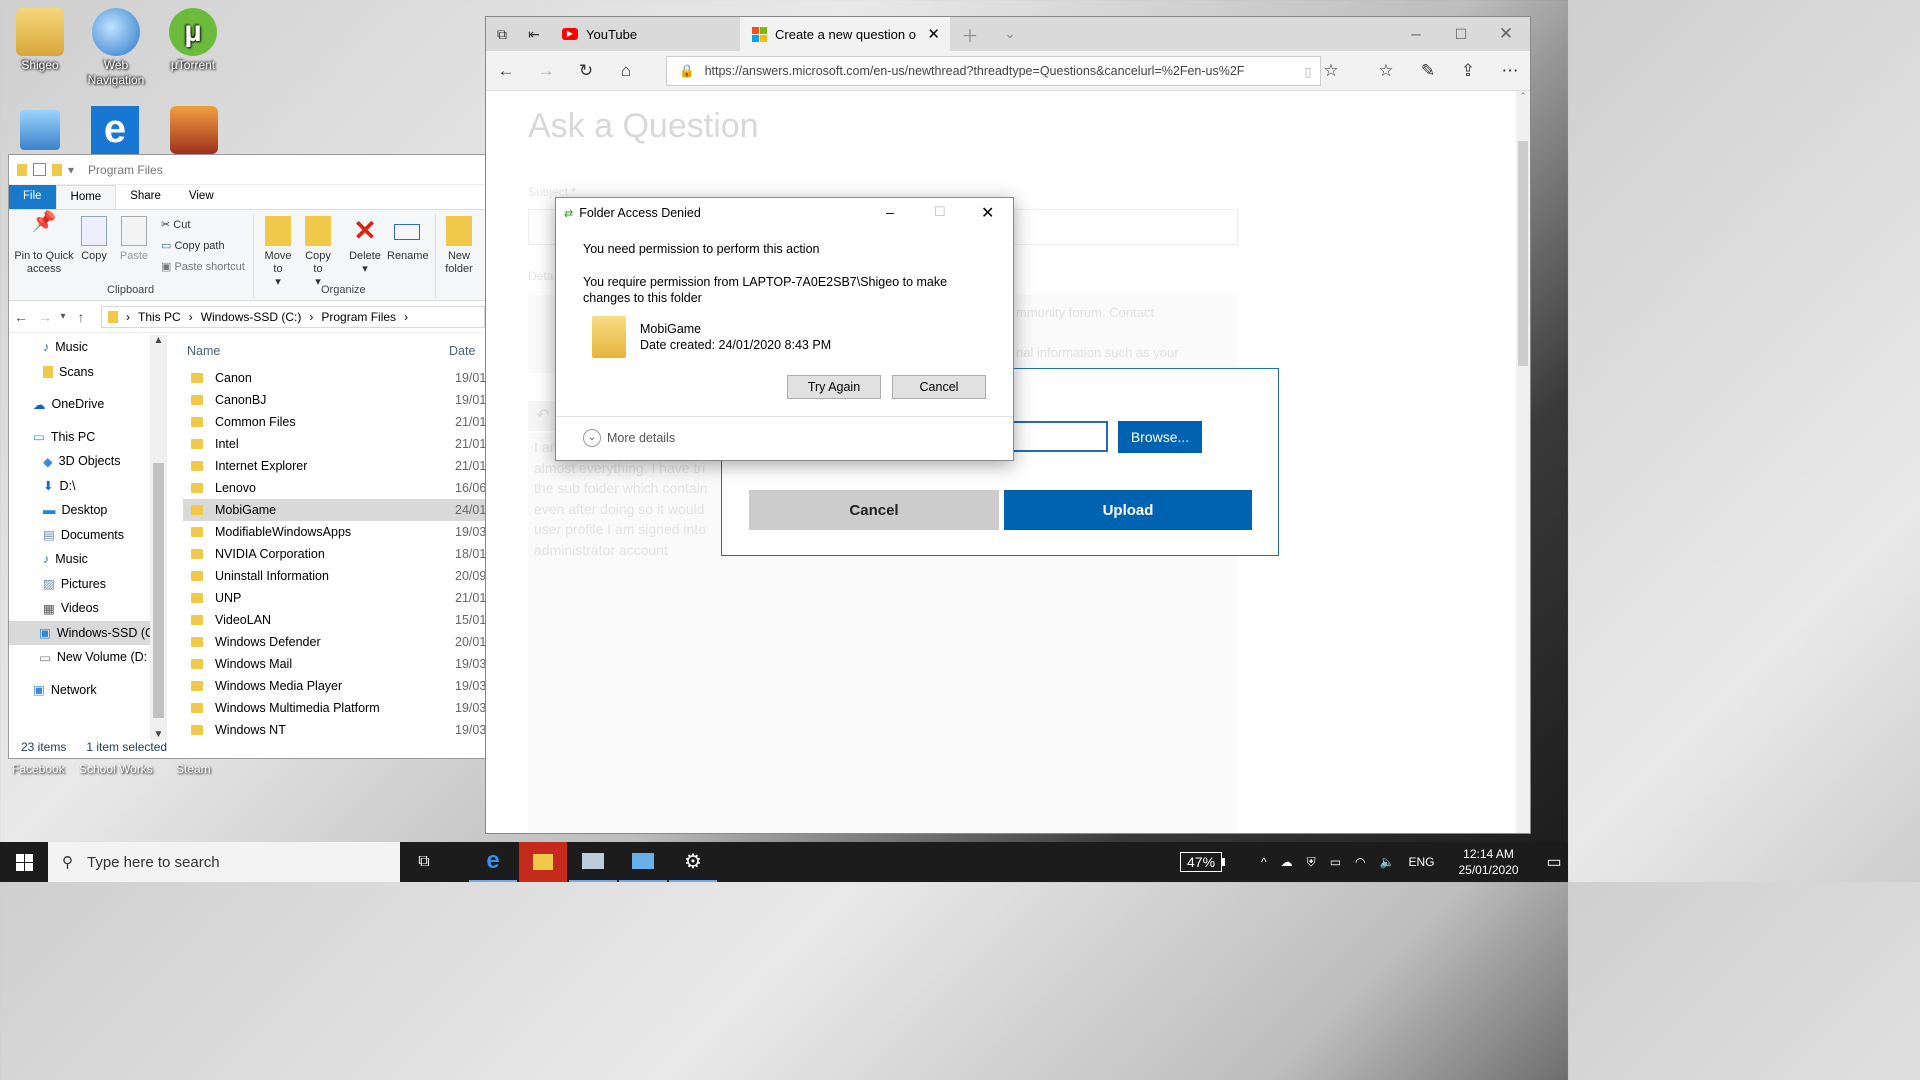 This screenshot has width=1920, height=1080. I want to click on set-aside-tabs-icon: ⇤, so click(534, 34).